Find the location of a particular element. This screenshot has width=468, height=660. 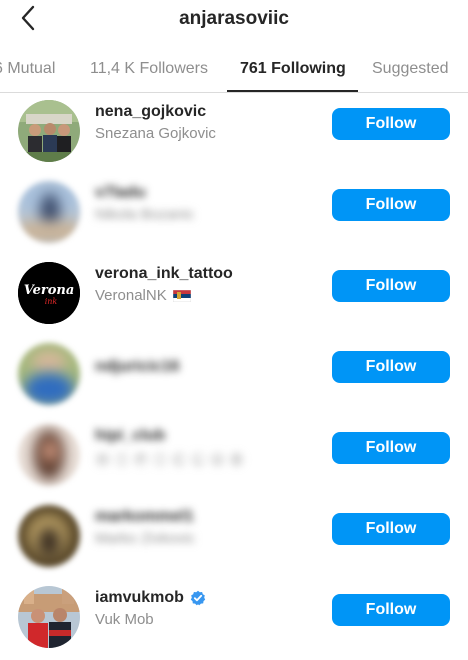

account-full-name: Nikola Bozanic is located at coordinates (145, 214).